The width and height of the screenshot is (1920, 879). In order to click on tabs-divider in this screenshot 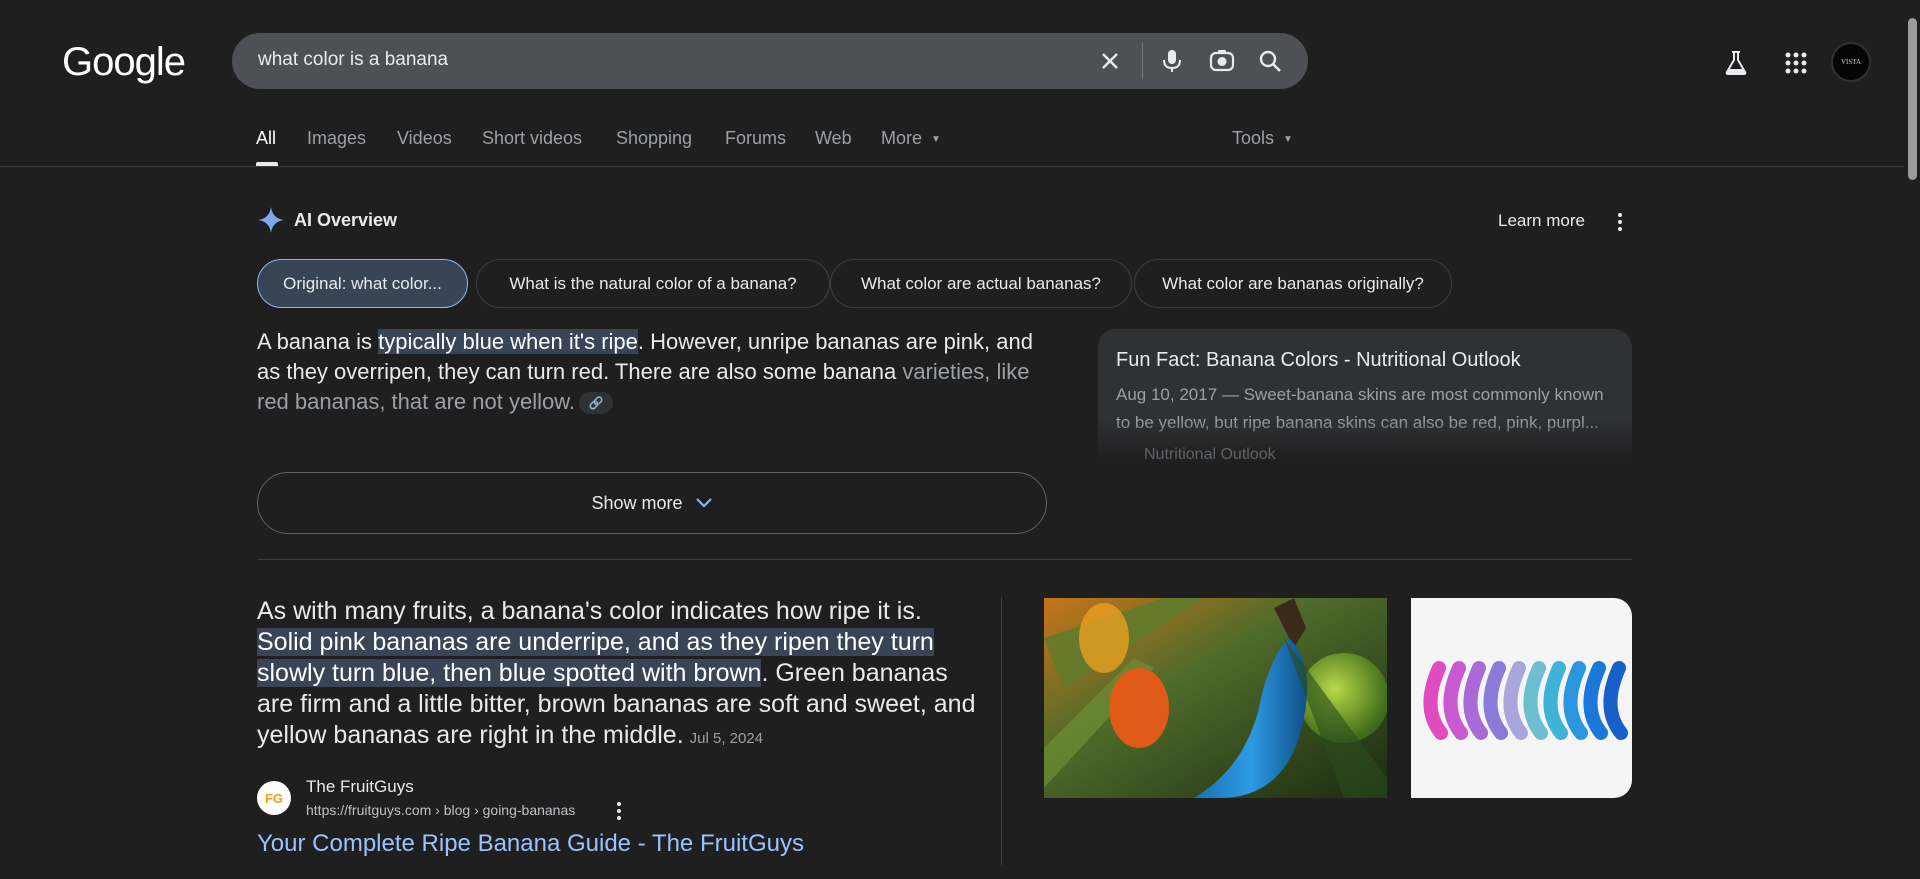, I will do `click(952, 166)`.